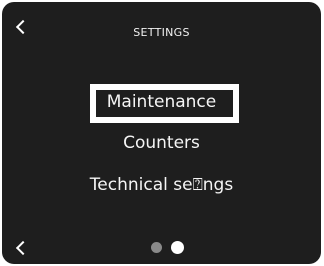 The image size is (324, 266). Describe the element at coordinates (23, 248) in the screenshot. I see `back-chevron-icon-bottom` at that location.